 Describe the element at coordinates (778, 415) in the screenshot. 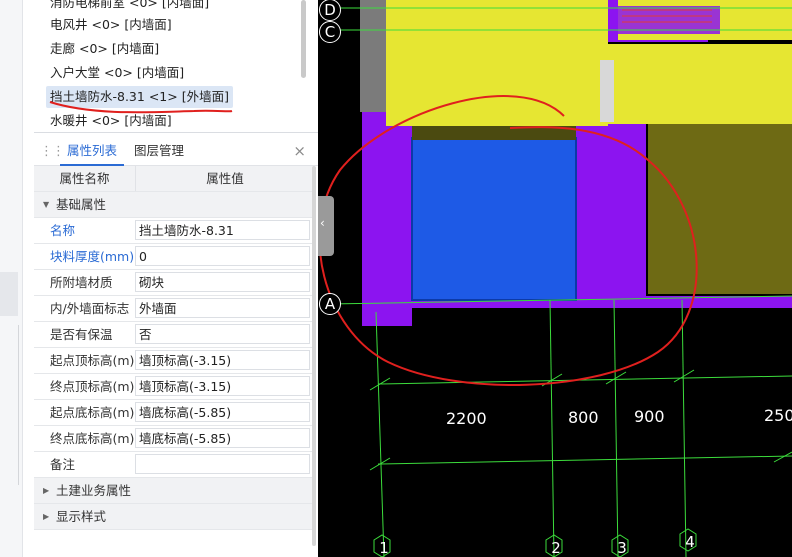

I see `dimension-label: 250` at that location.